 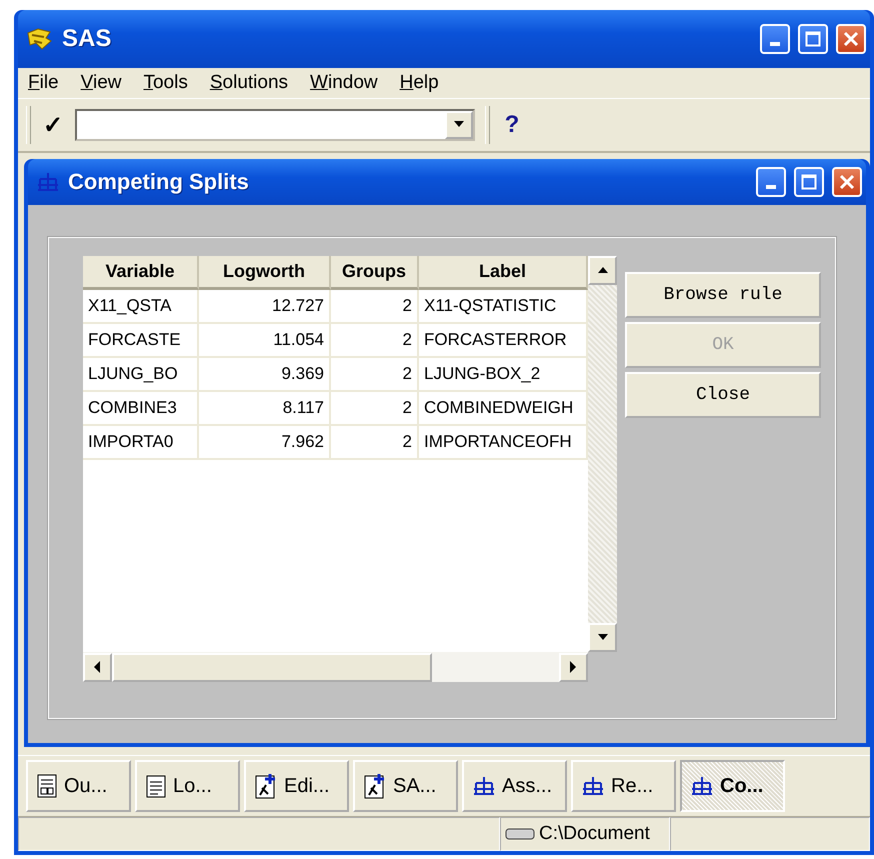 I want to click on column-header: Logworth, so click(x=265, y=273).